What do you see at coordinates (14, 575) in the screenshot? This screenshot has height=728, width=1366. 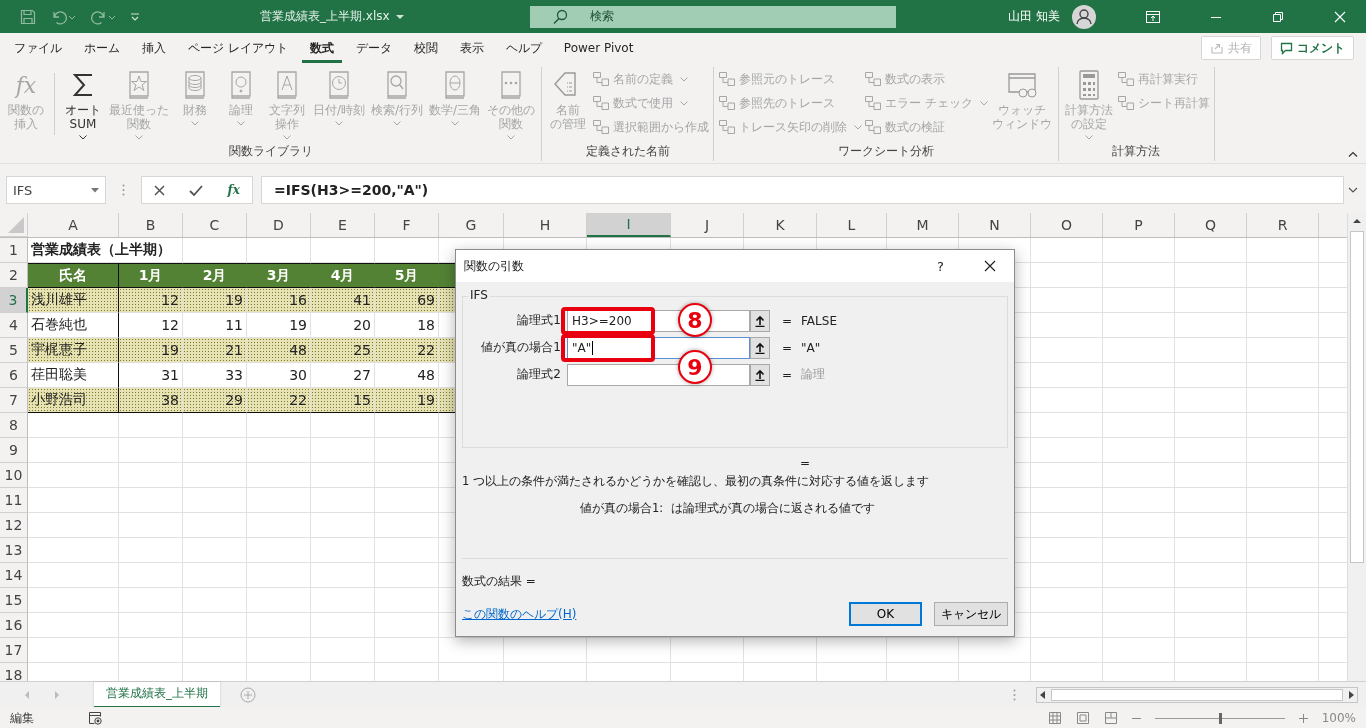 I see `row-header: 14` at bounding box center [14, 575].